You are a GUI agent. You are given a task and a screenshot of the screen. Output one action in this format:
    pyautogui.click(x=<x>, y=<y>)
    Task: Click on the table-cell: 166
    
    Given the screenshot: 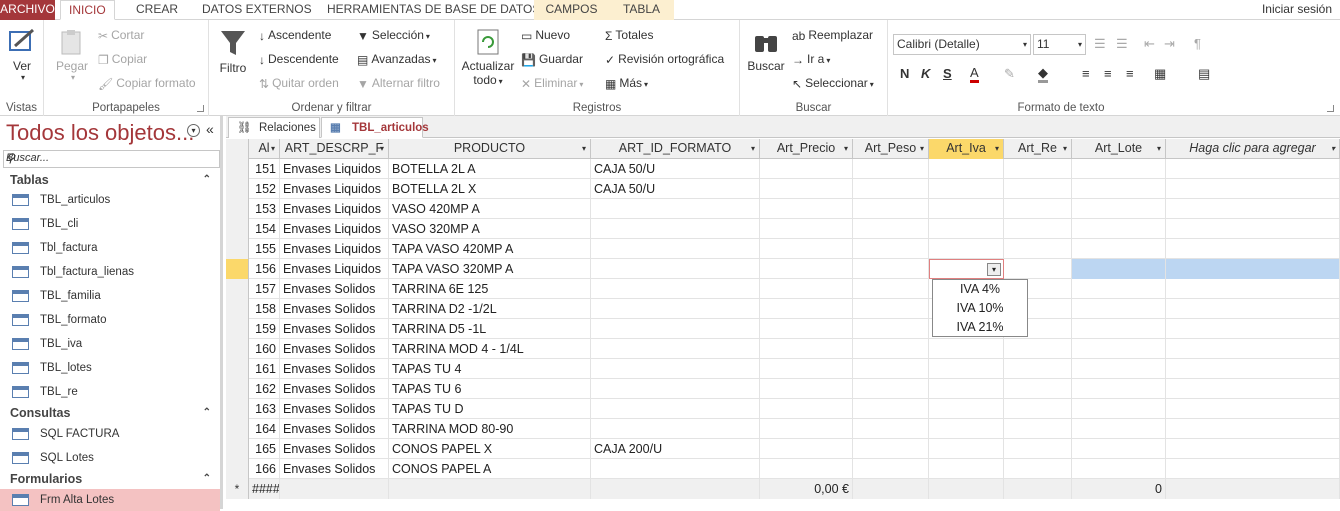 What is the action you would take?
    pyautogui.click(x=264, y=469)
    